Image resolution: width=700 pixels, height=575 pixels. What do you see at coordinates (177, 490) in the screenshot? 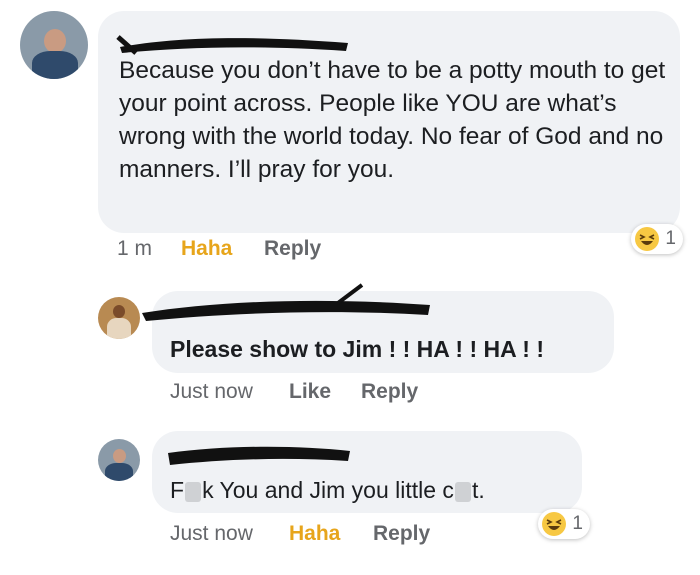
I see `comment-text-part: F` at bounding box center [177, 490].